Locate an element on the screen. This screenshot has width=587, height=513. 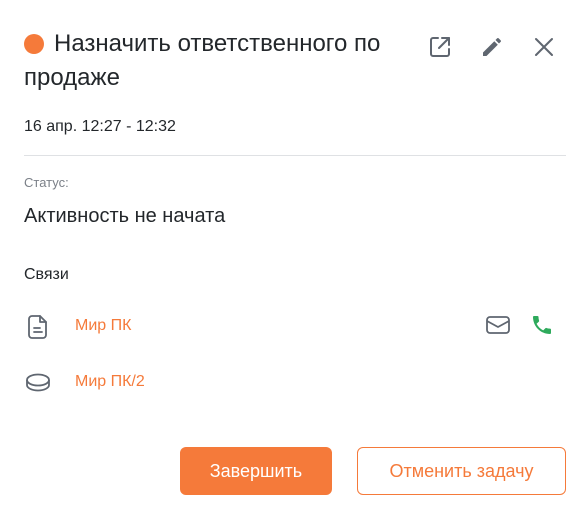
edit-button is located at coordinates (492, 47).